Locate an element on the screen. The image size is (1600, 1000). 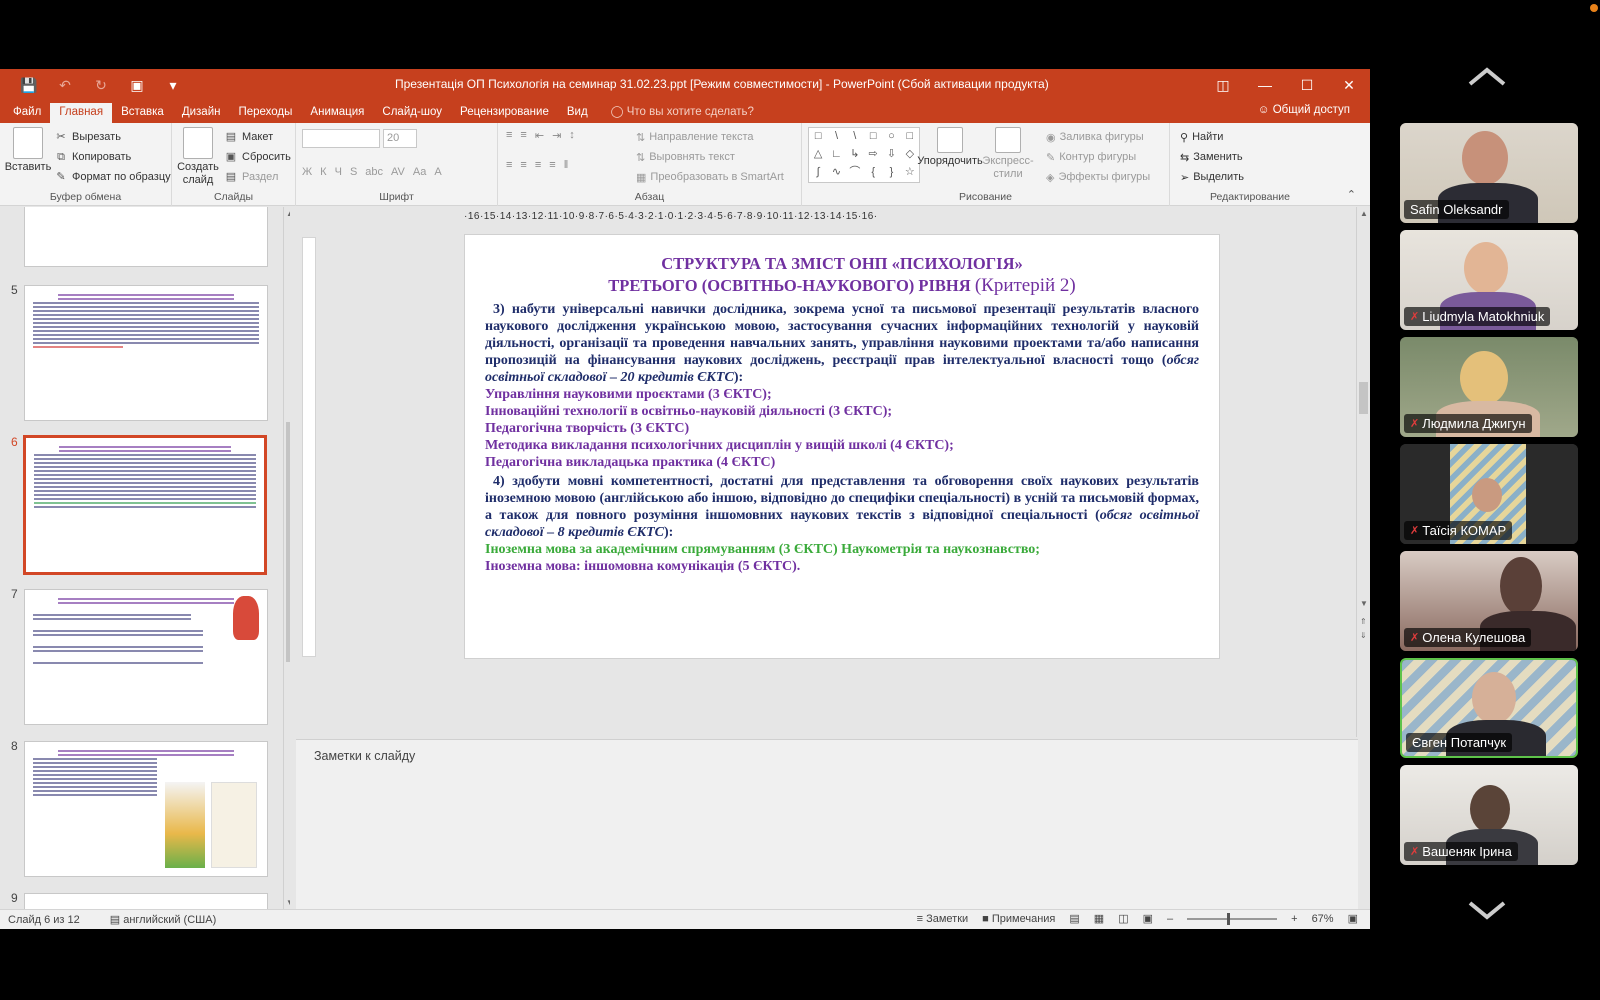
participant-tile-active-speaker: Євген Потапчук is located at coordinates (1489, 708).